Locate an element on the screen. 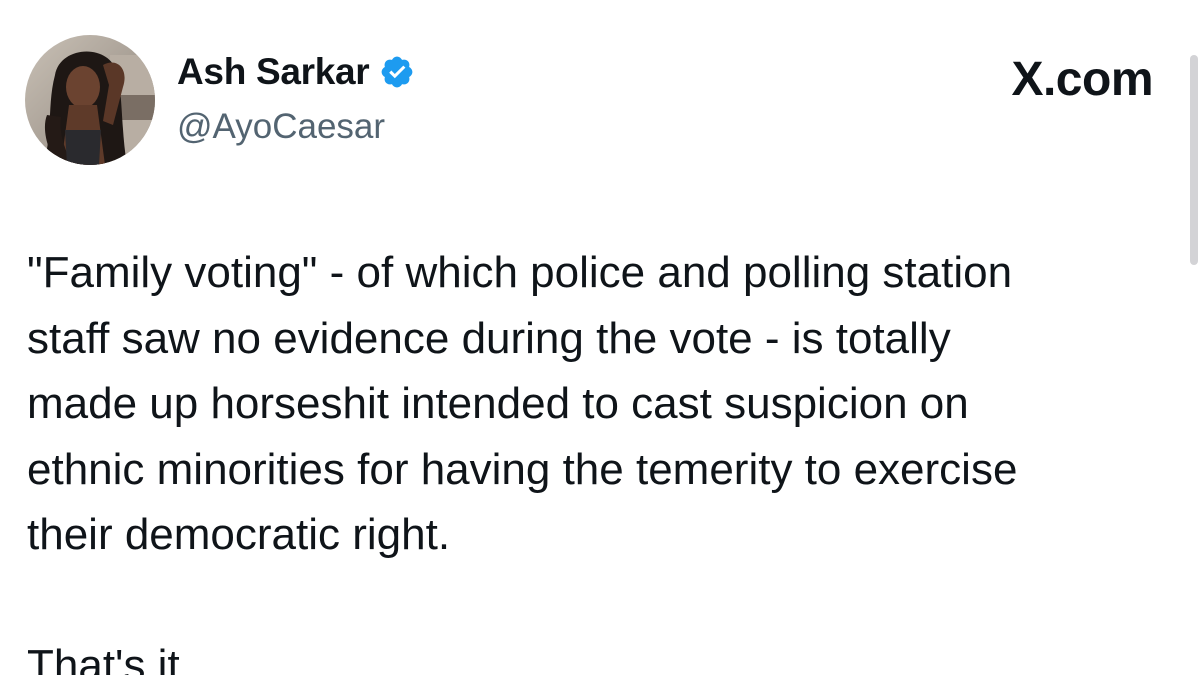  profile-photo-icon is located at coordinates (90, 100).